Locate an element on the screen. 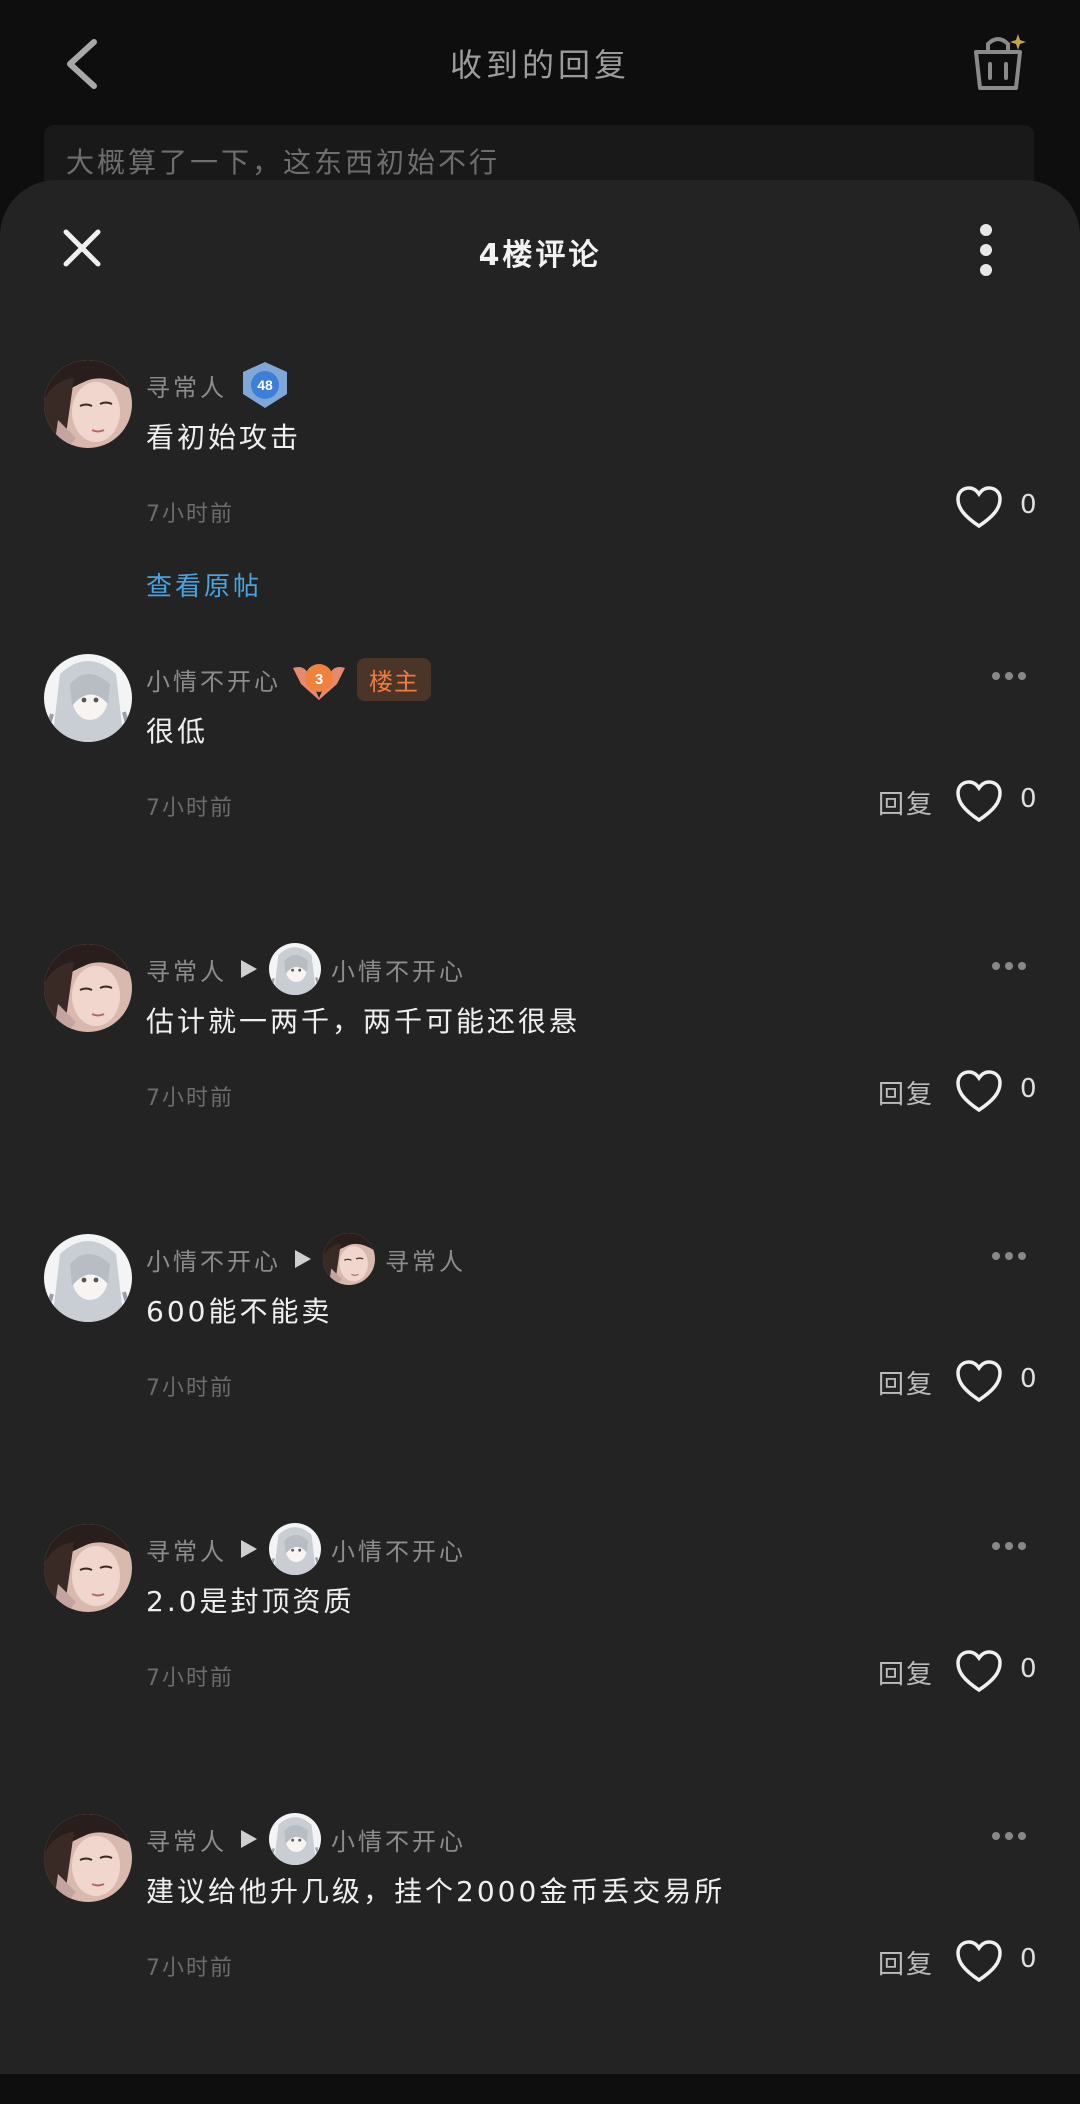  name-row: 小情不开心 寻常人 is located at coordinates (306, 1259).